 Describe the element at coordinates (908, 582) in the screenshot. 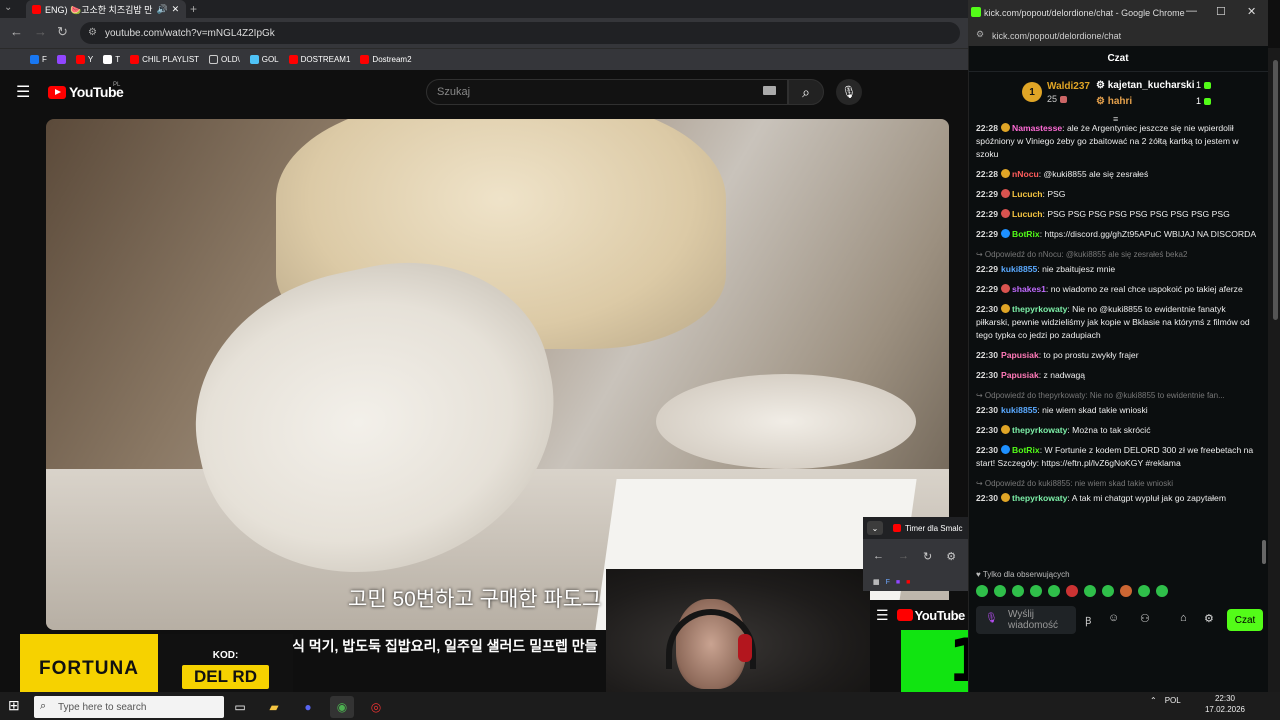

I see `youtube-icon: ■` at that location.